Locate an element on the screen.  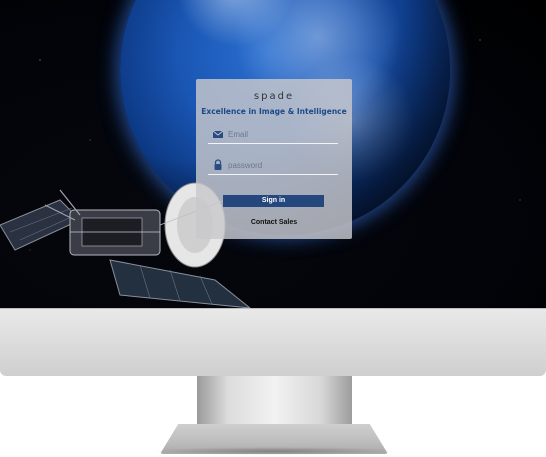
email-input is located at coordinates (282, 134).